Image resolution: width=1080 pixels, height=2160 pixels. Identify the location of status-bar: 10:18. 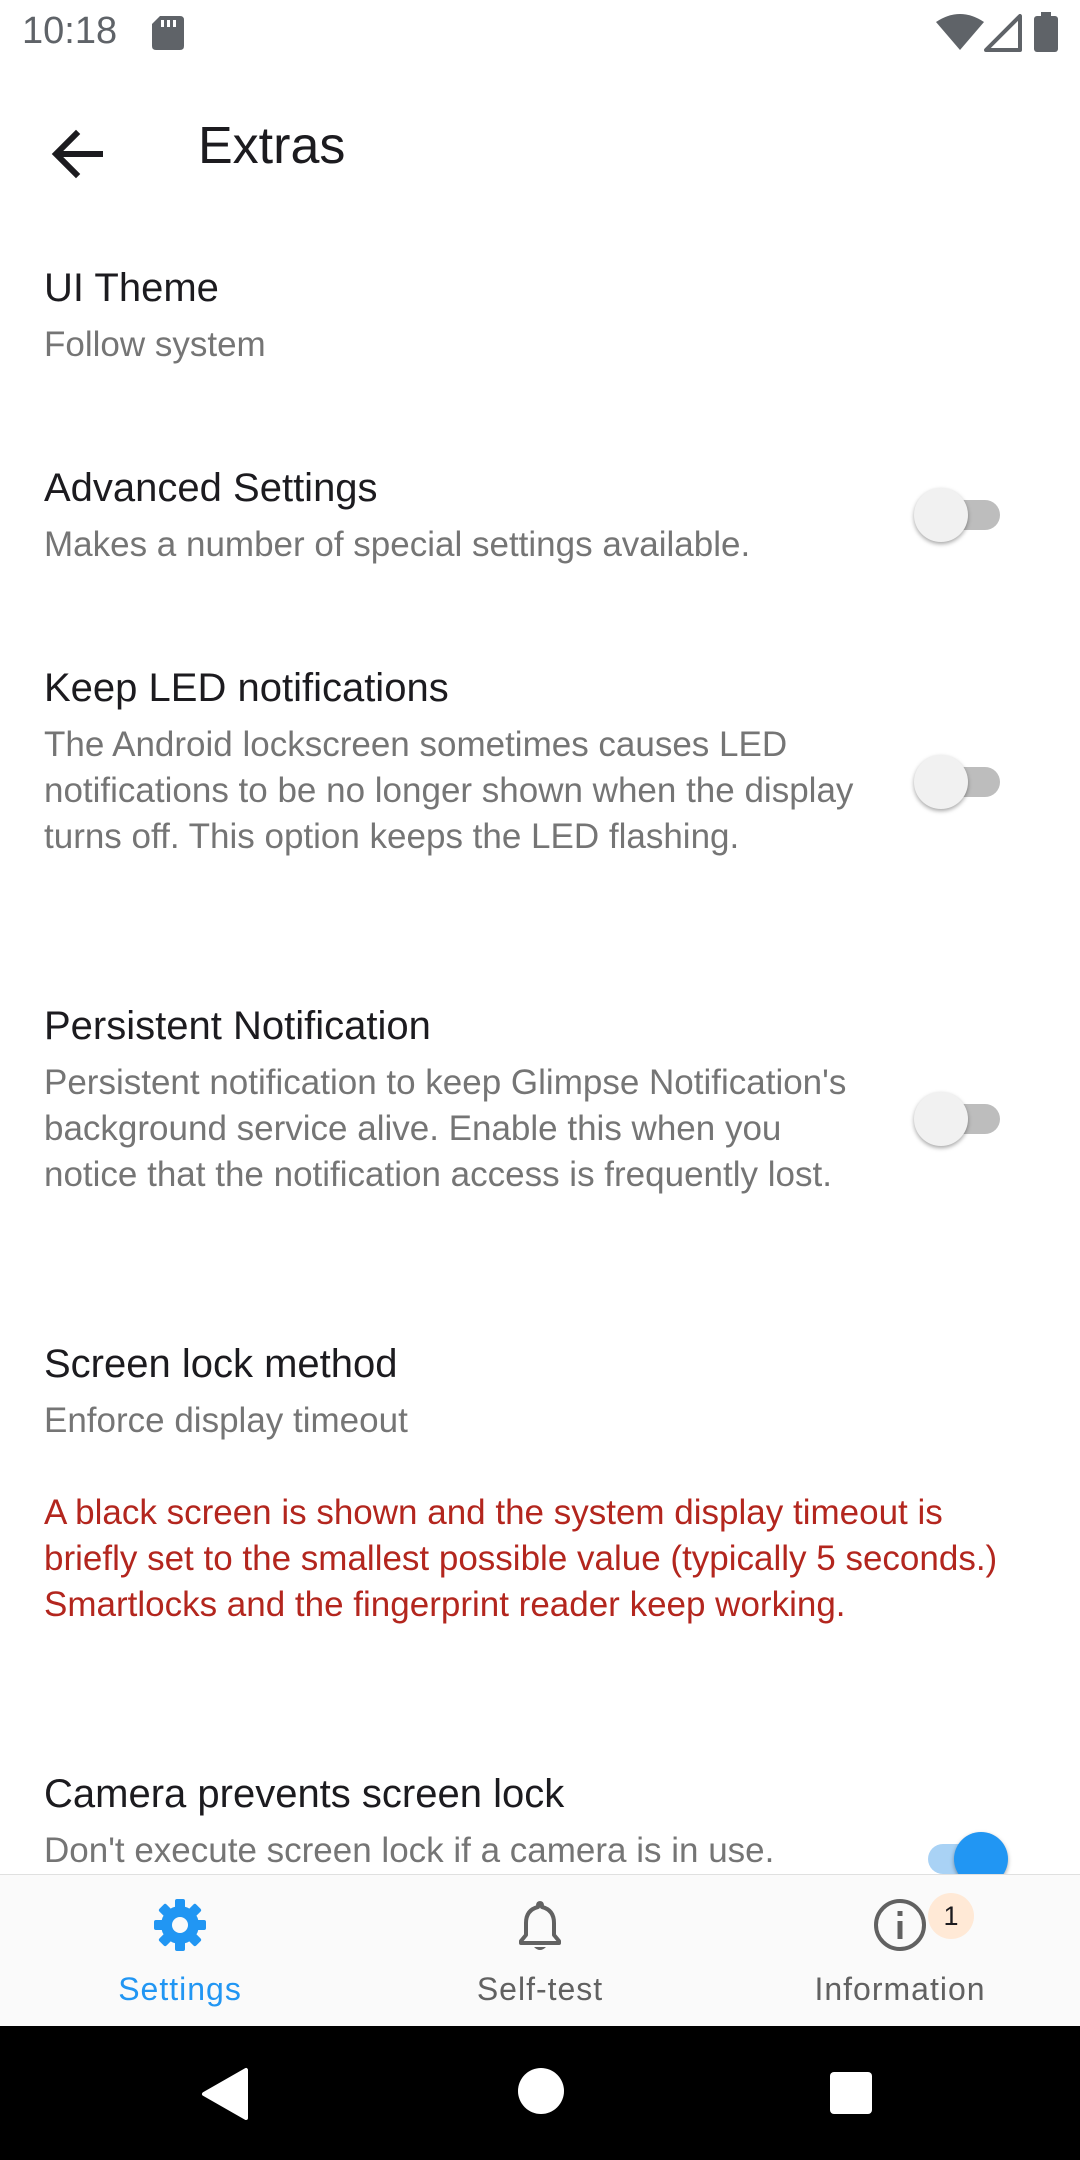
(540, 33).